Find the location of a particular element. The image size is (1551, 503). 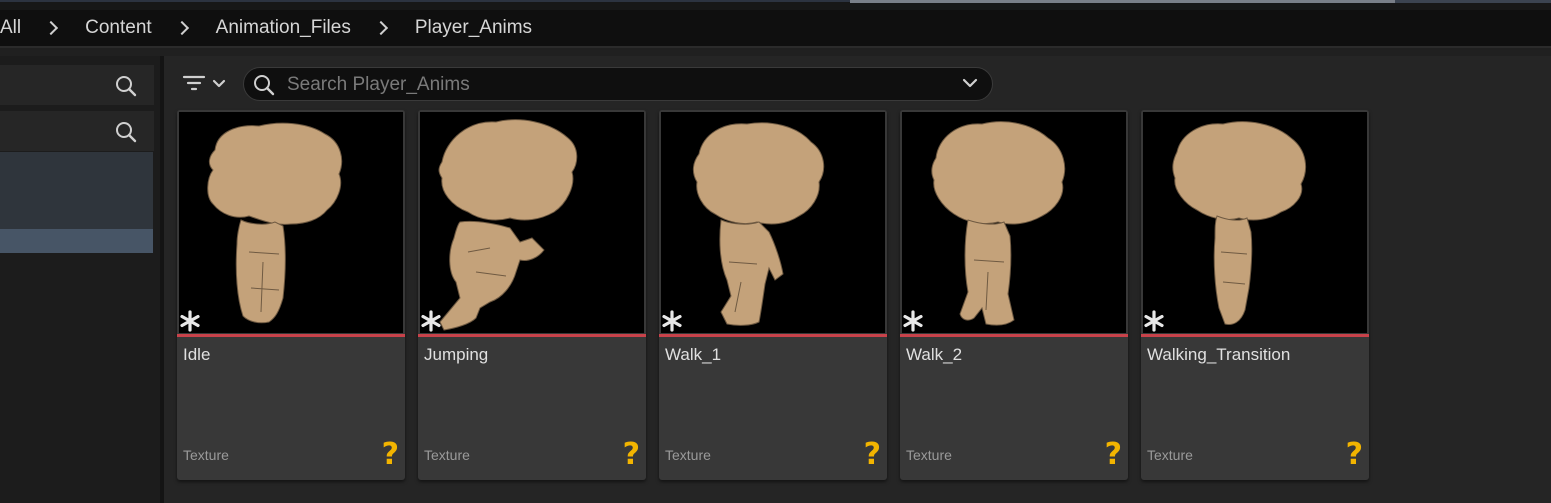

filter-icon is located at coordinates (204, 83).